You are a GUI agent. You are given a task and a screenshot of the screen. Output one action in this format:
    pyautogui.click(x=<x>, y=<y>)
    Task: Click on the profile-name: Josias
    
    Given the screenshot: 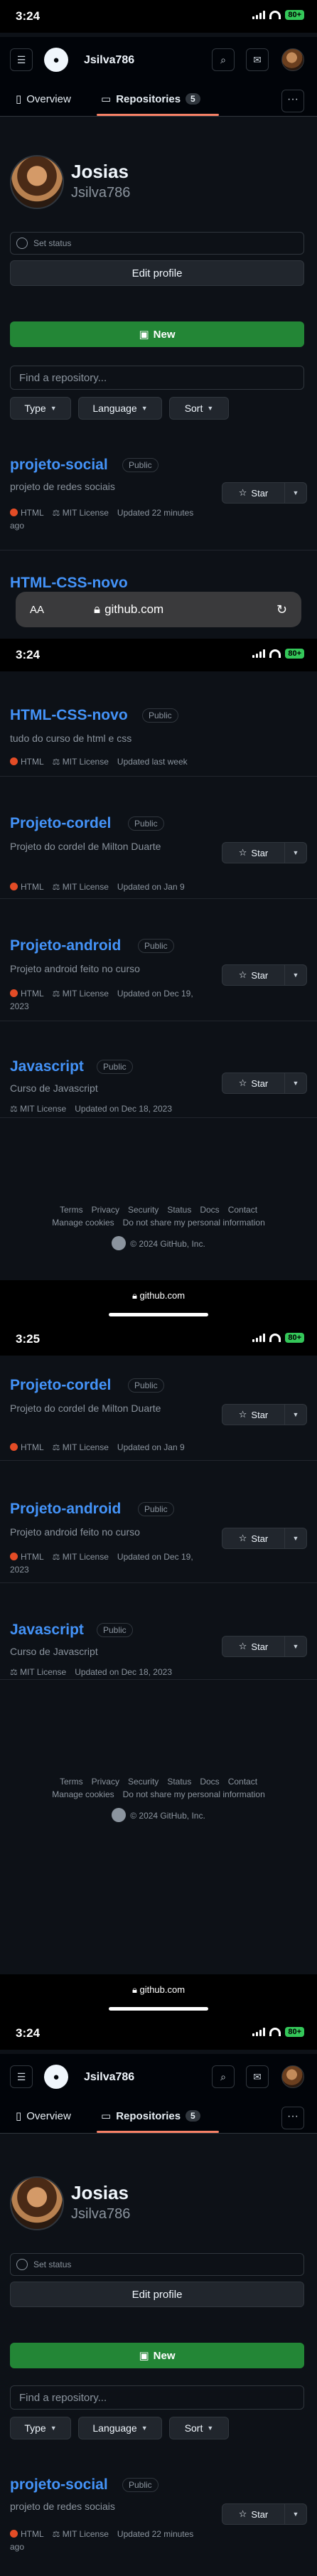 What is the action you would take?
    pyautogui.click(x=100, y=2192)
    